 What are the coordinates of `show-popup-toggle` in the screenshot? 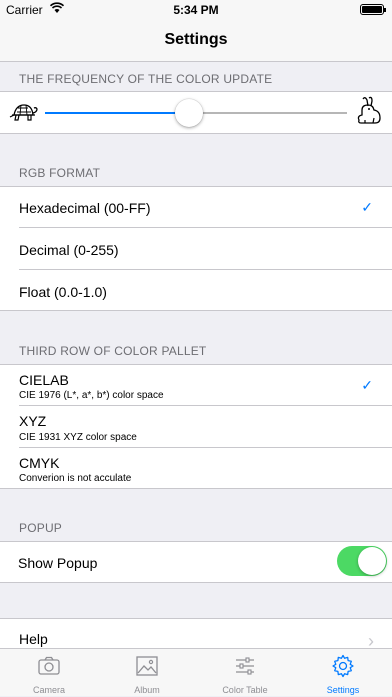 It's located at (362, 561).